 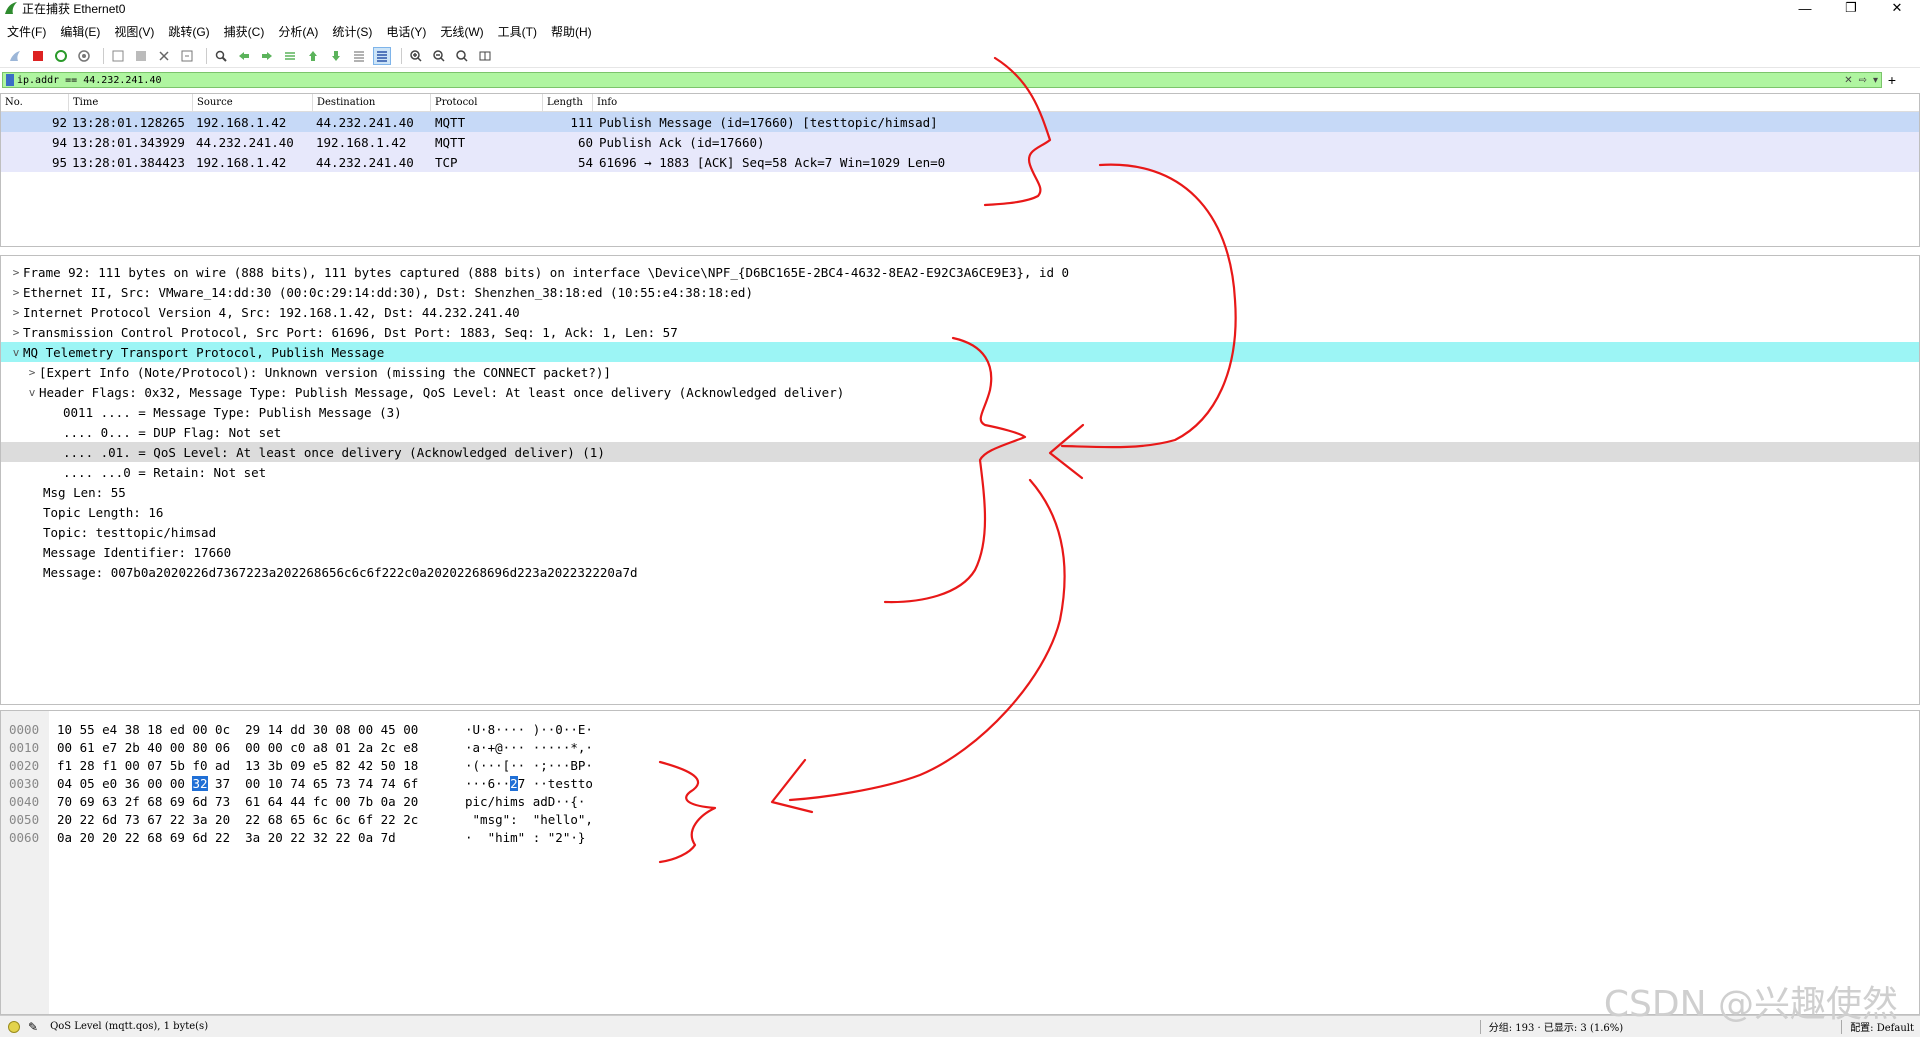 I want to click on column-header-info: Info, so click(x=1256, y=102).